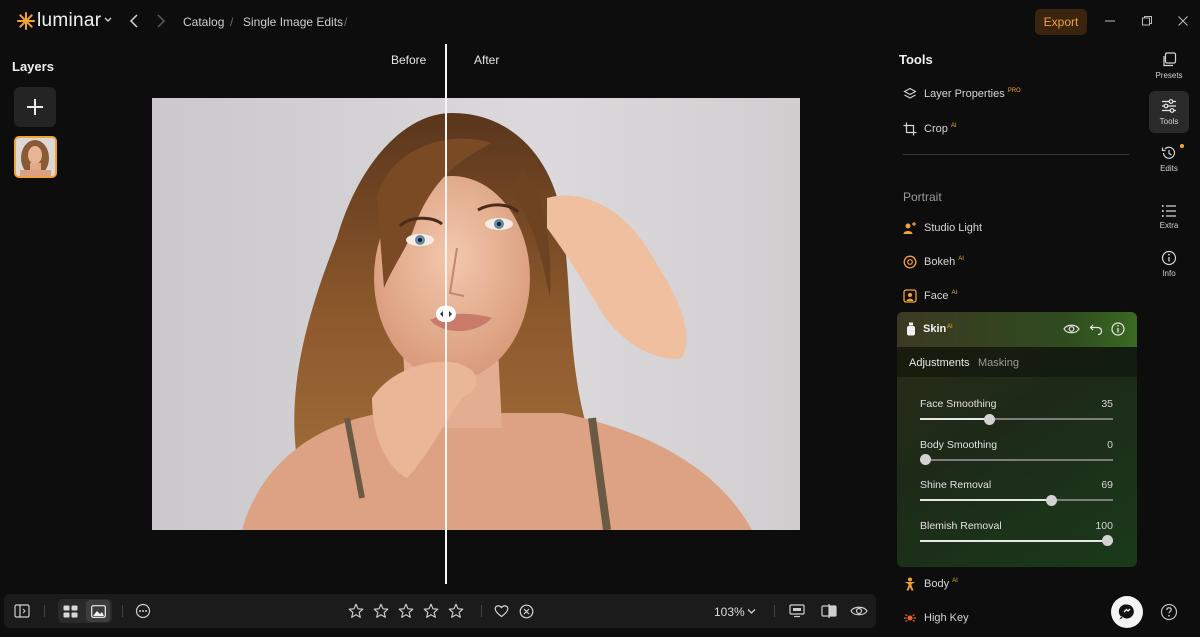  I want to click on add-layer-button, so click(35, 107).